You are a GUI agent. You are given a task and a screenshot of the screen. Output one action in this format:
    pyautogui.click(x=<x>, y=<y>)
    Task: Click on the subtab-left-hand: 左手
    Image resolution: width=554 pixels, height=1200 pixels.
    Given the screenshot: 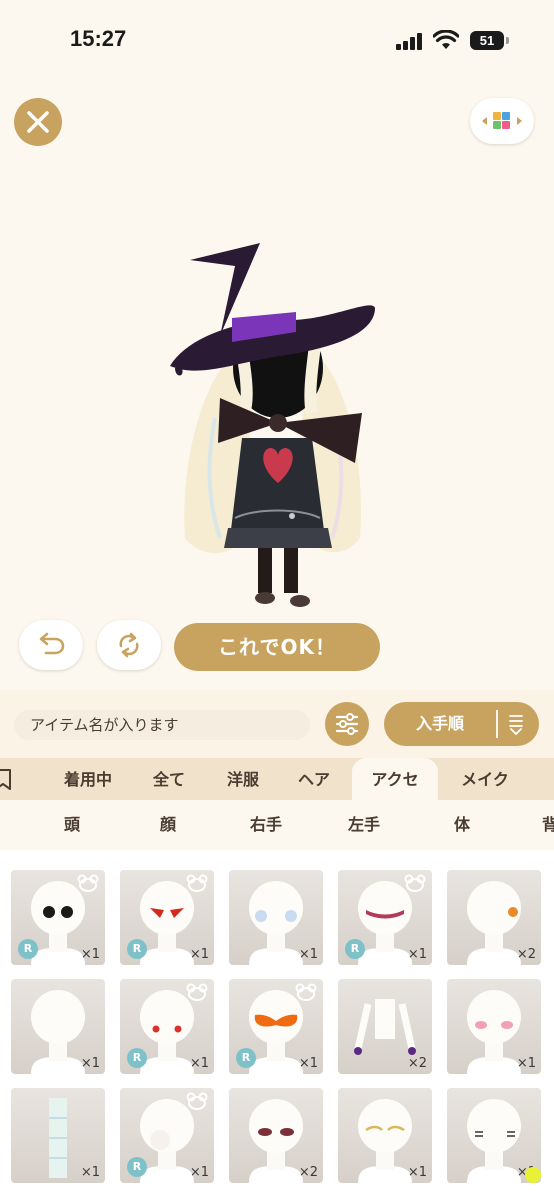 What is the action you would take?
    pyautogui.click(x=364, y=825)
    